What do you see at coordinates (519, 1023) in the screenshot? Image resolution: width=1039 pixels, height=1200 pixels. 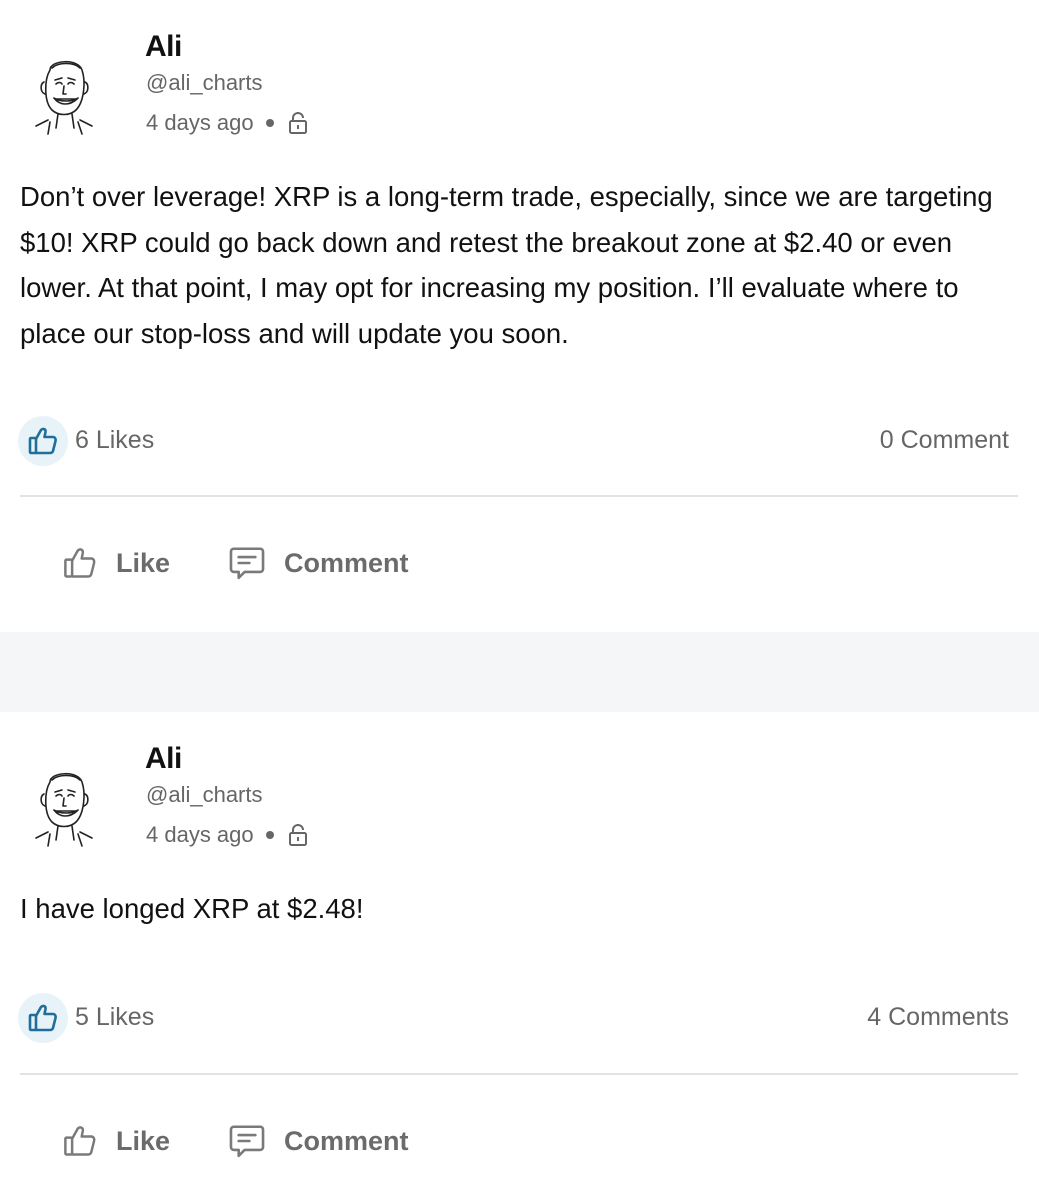 I see `post-stats: 5 Likes 4 Comments` at bounding box center [519, 1023].